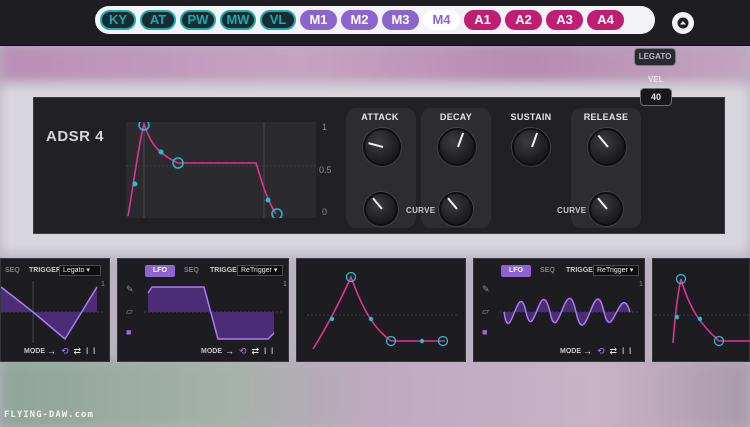 The height and width of the screenshot is (427, 750). Describe the element at coordinates (441, 20) in the screenshot. I see `tab-m4: M4` at that location.